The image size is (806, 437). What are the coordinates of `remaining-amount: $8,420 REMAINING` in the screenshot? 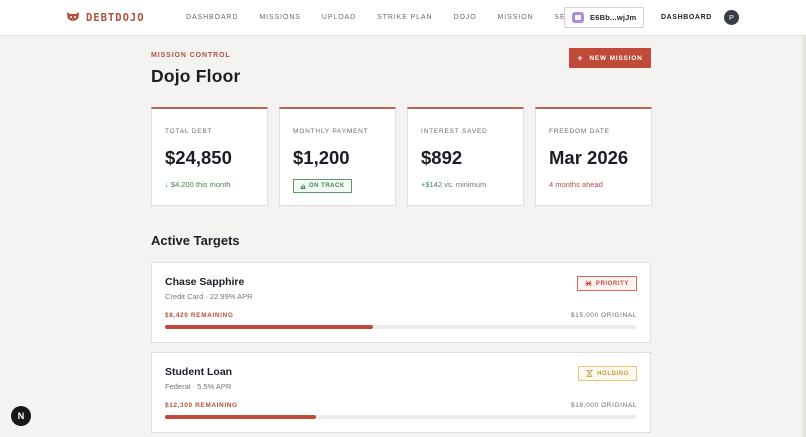 It's located at (199, 315).